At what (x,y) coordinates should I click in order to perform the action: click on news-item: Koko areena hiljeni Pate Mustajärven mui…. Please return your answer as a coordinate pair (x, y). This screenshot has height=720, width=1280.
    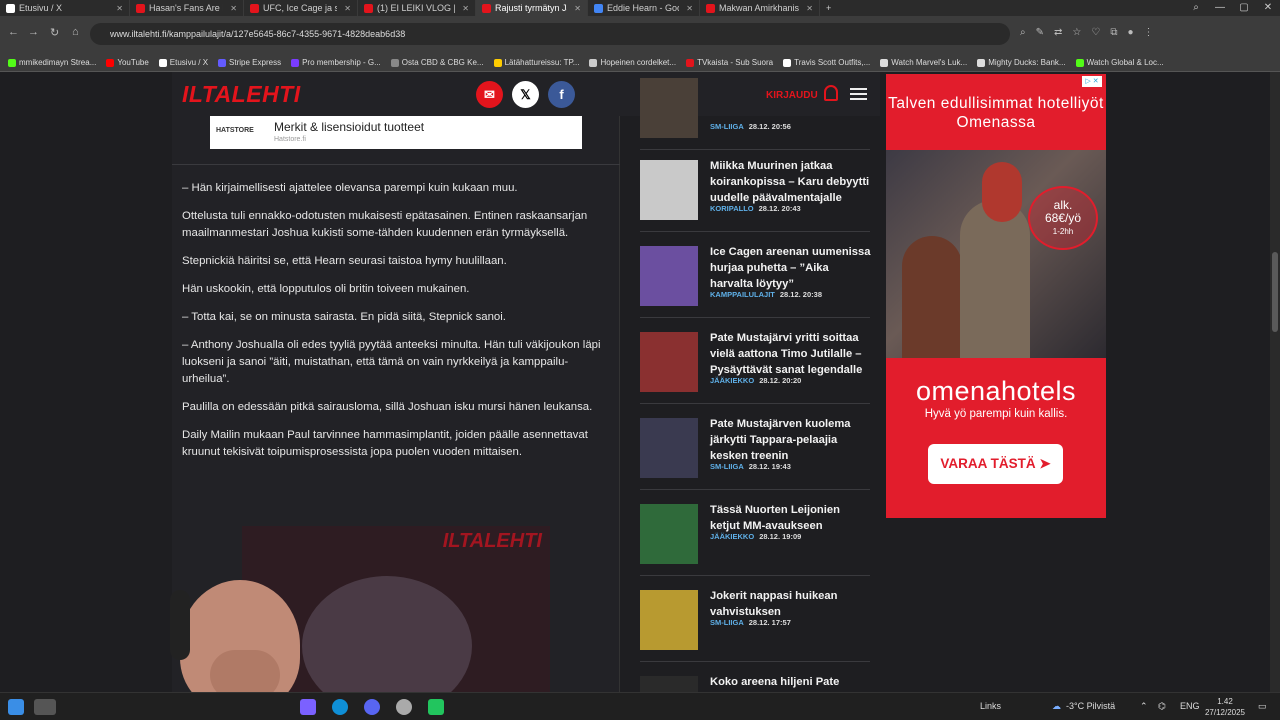
    Looking at the image, I should click on (755, 680).